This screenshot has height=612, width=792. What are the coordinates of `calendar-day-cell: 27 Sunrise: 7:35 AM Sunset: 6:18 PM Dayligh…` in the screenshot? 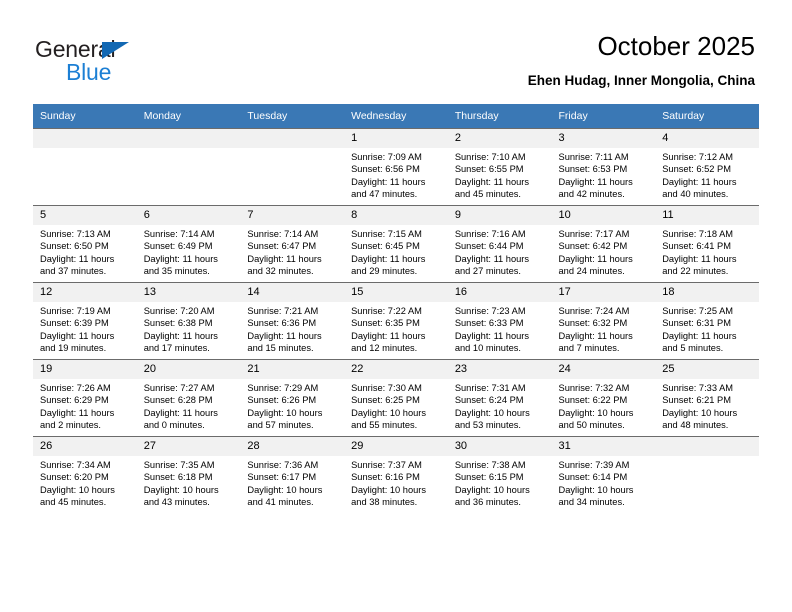 It's located at (188, 474).